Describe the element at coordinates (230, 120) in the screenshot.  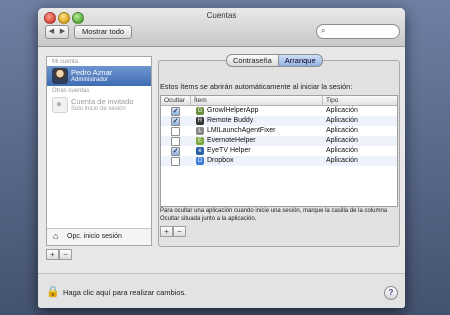
I see `item-name: Remote Buddy` at that location.